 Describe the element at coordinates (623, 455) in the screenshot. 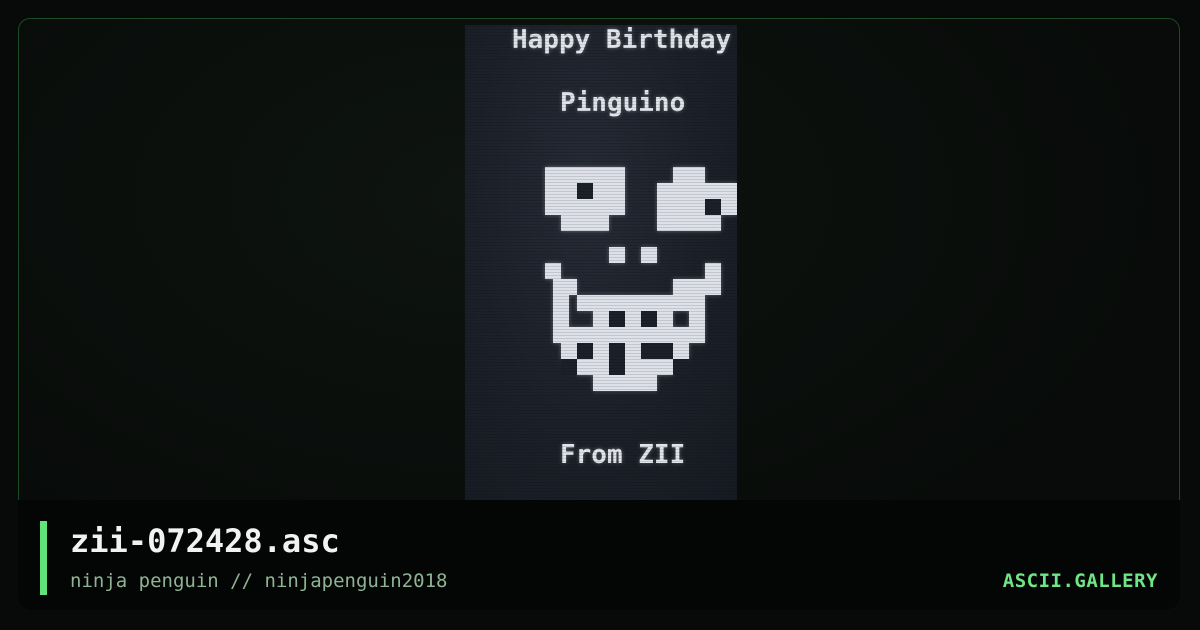

I see `art-line-signature: From ZII` at that location.